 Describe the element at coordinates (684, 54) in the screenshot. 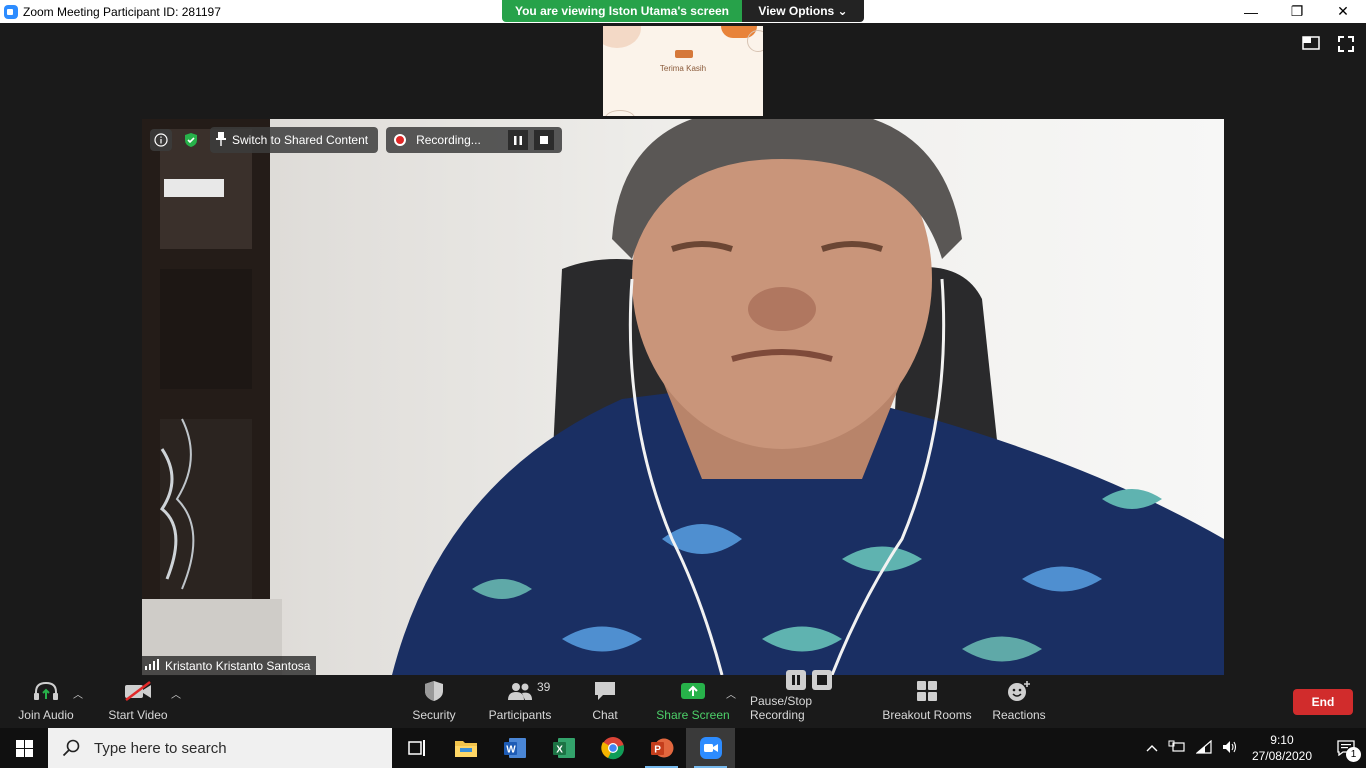

I see `thumb-tag` at that location.